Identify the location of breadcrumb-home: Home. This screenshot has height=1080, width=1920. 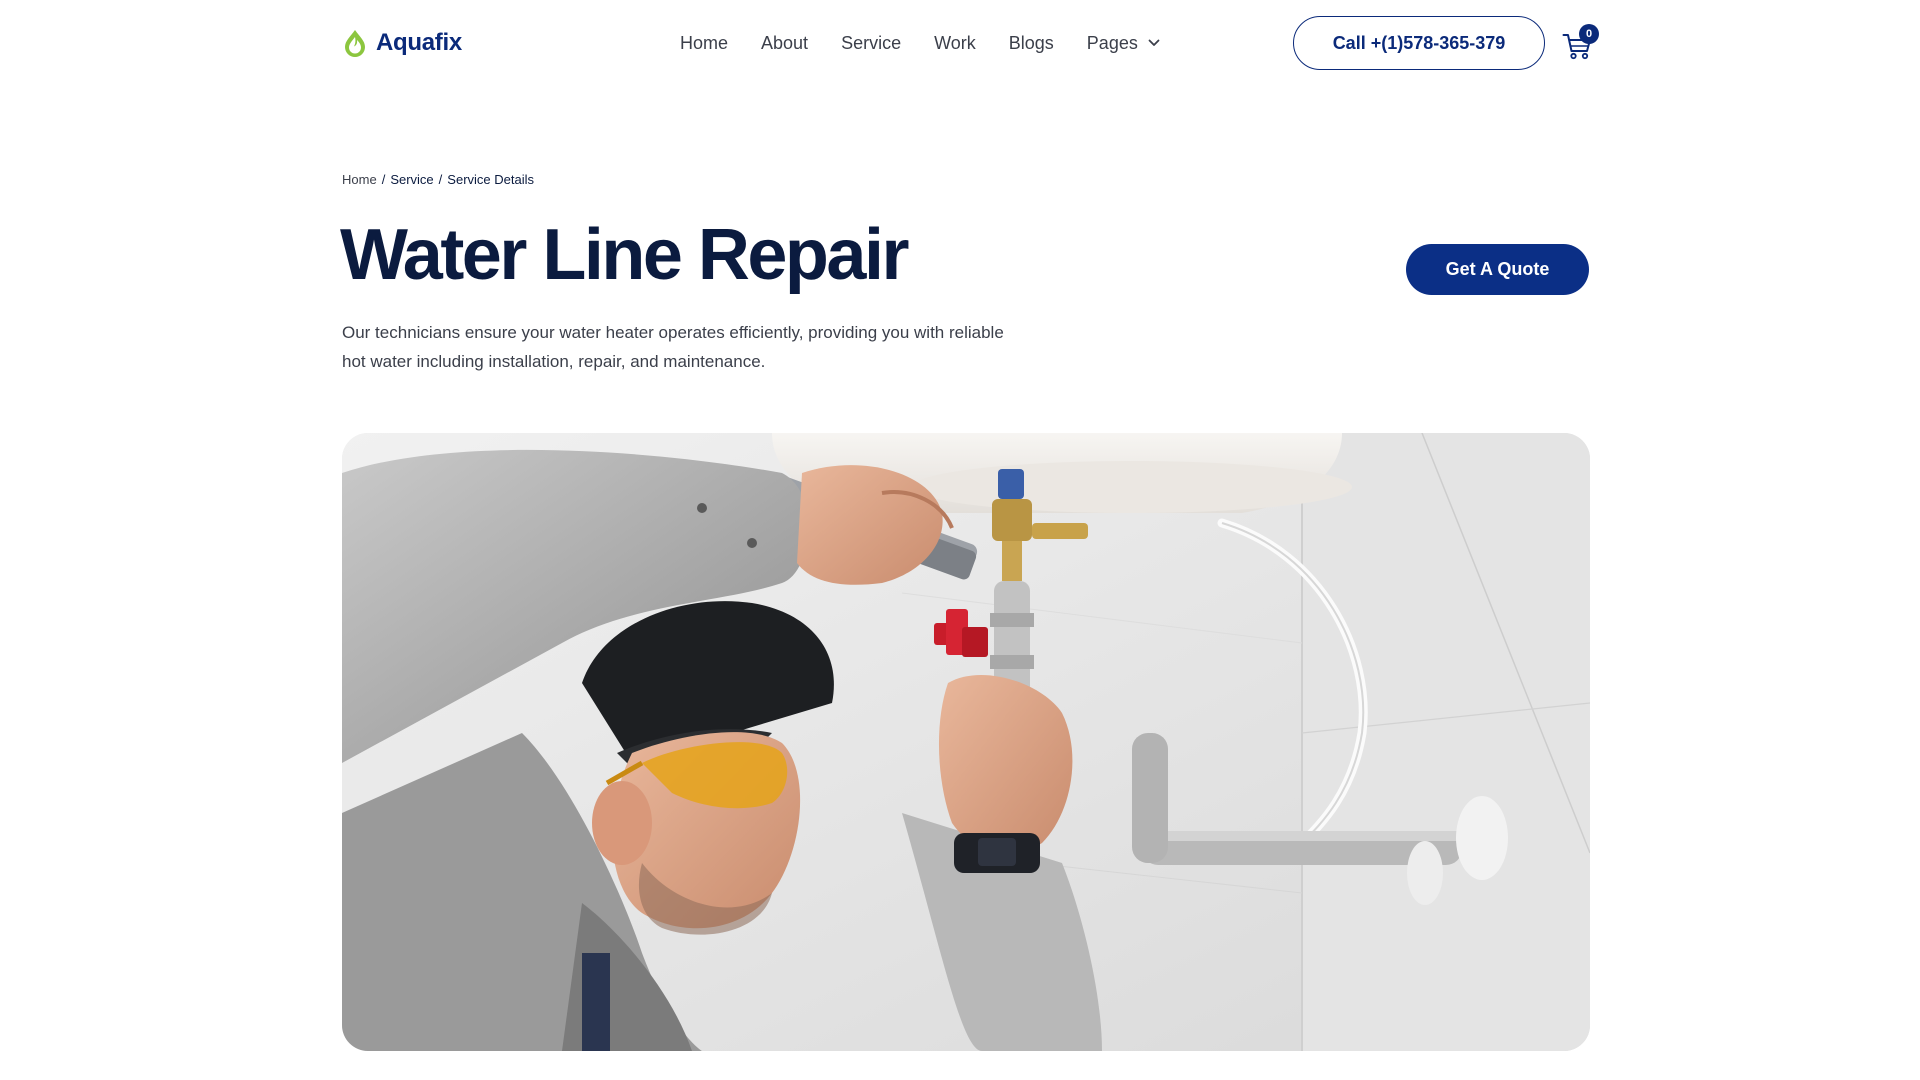
(359, 179).